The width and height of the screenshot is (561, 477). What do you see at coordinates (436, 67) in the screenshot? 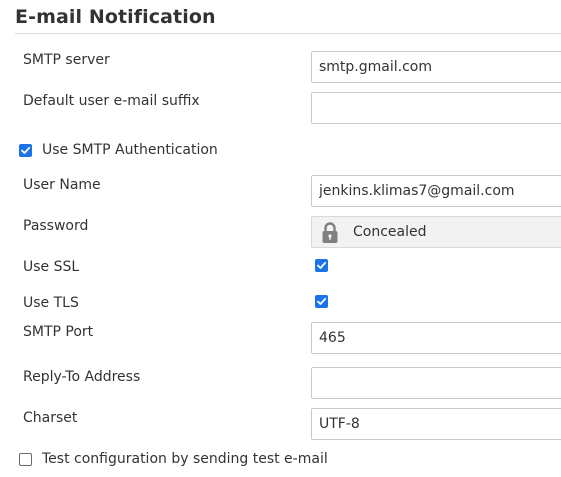
I see `smtp-server-input` at bounding box center [436, 67].